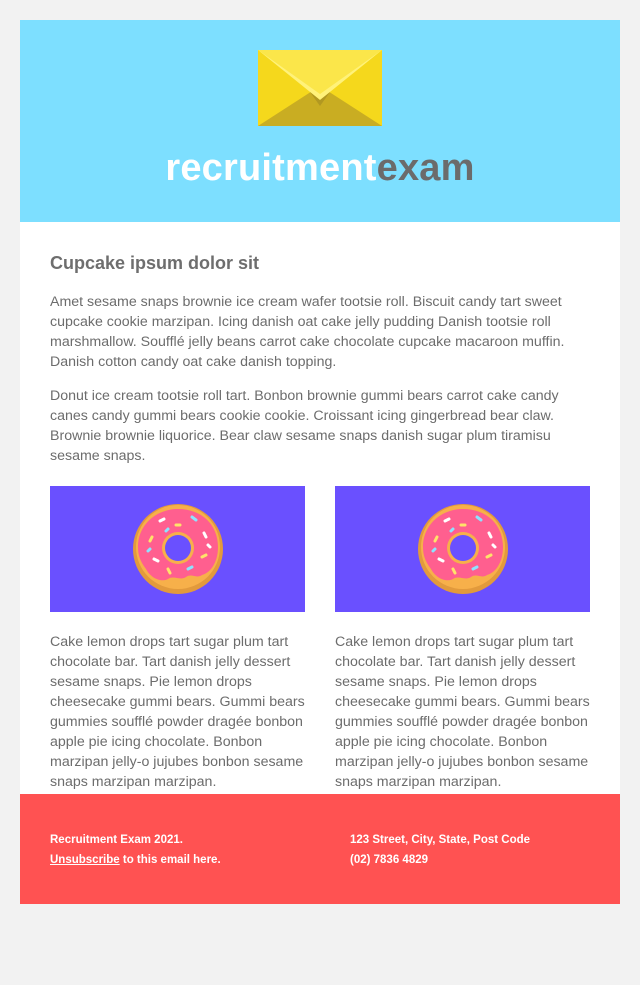 The image size is (640, 985). I want to click on logo-text-primary: recruitment, so click(271, 168).